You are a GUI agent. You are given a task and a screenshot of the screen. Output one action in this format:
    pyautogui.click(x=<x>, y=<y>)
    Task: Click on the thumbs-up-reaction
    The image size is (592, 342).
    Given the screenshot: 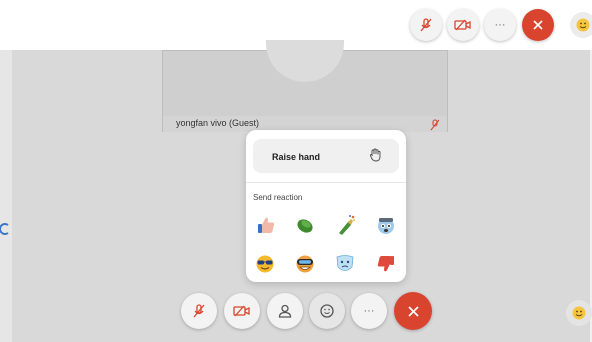 What is the action you would take?
    pyautogui.click(x=266, y=225)
    